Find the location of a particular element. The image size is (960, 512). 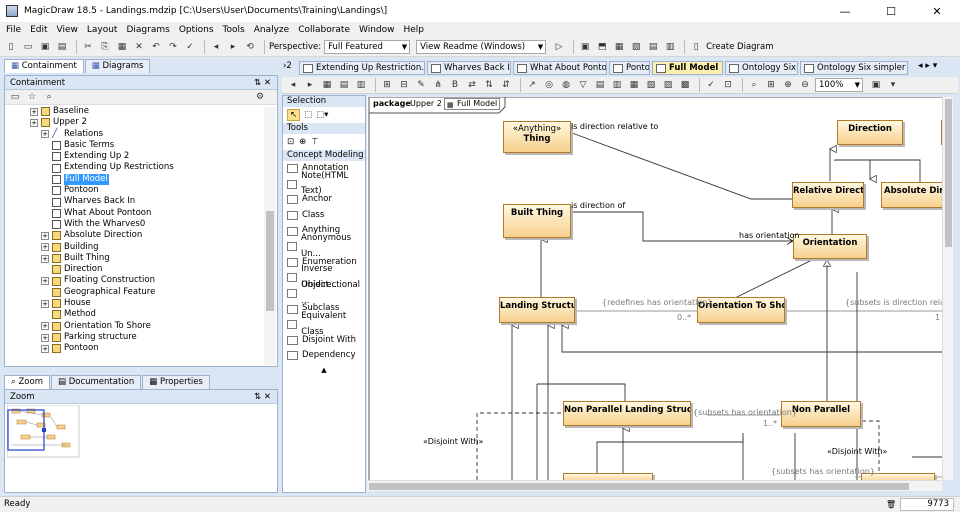

tree-item: + Pontoon is located at coordinates (141, 348).